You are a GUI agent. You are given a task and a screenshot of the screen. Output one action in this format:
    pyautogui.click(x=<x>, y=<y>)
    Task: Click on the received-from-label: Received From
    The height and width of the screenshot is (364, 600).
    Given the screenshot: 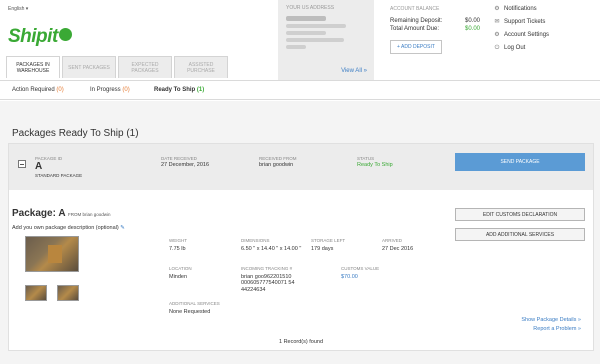 What is the action you would take?
    pyautogui.click(x=278, y=158)
    